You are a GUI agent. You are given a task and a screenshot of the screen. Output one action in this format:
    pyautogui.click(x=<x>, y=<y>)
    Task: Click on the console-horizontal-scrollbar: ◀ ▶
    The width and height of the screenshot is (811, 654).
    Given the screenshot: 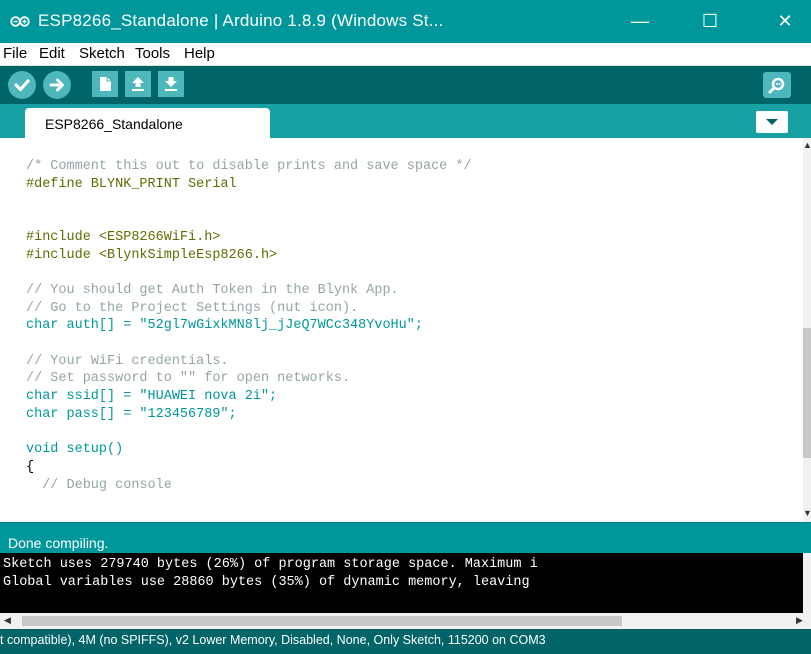 What is the action you would take?
    pyautogui.click(x=405, y=621)
    